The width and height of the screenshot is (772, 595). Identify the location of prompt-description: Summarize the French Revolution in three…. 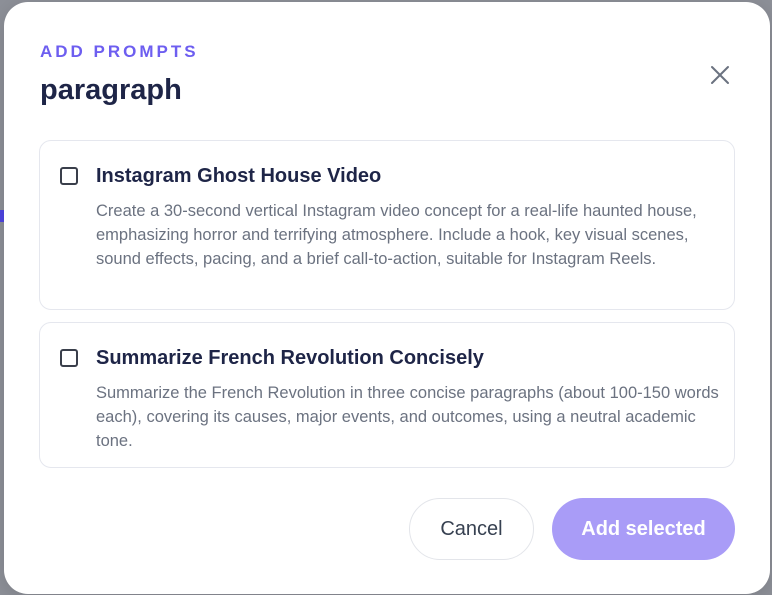
(407, 417).